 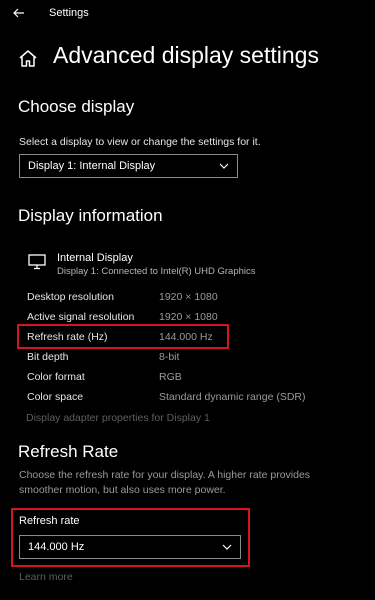 I want to click on refresh-rate-highlight-box, so click(x=123, y=336).